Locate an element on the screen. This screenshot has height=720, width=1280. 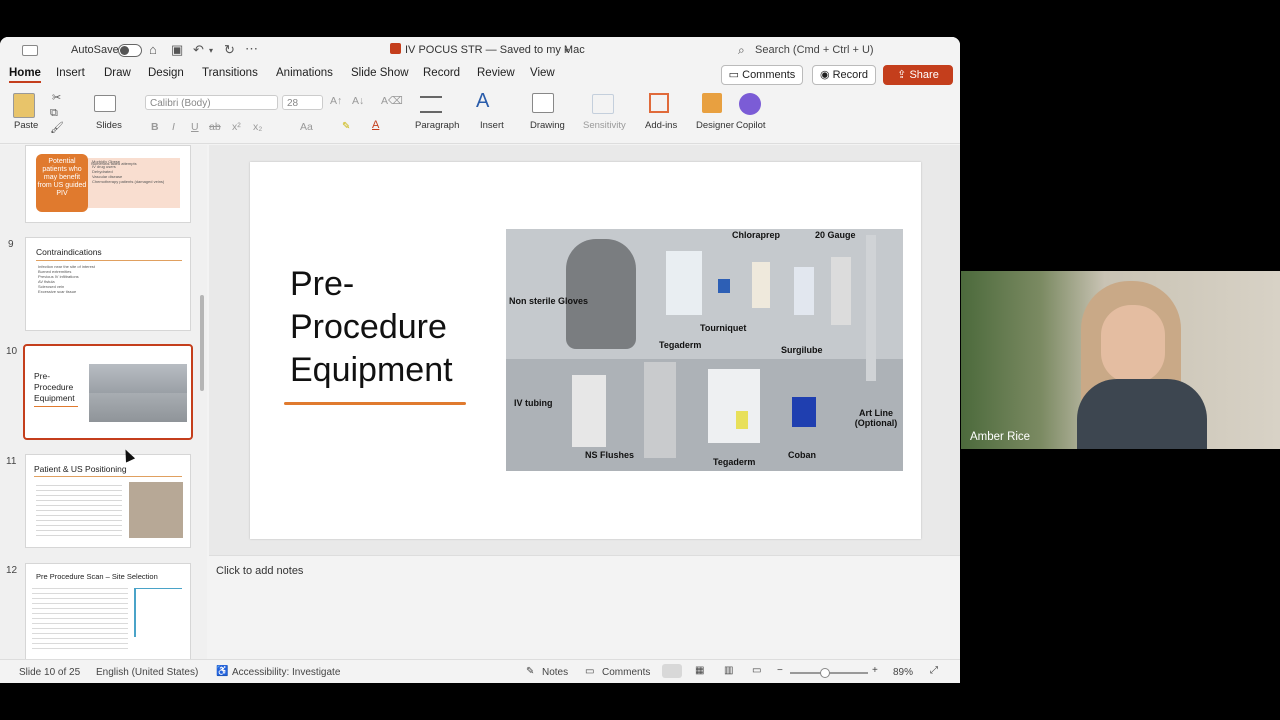
paragraph-icon is located at coordinates (431, 104).